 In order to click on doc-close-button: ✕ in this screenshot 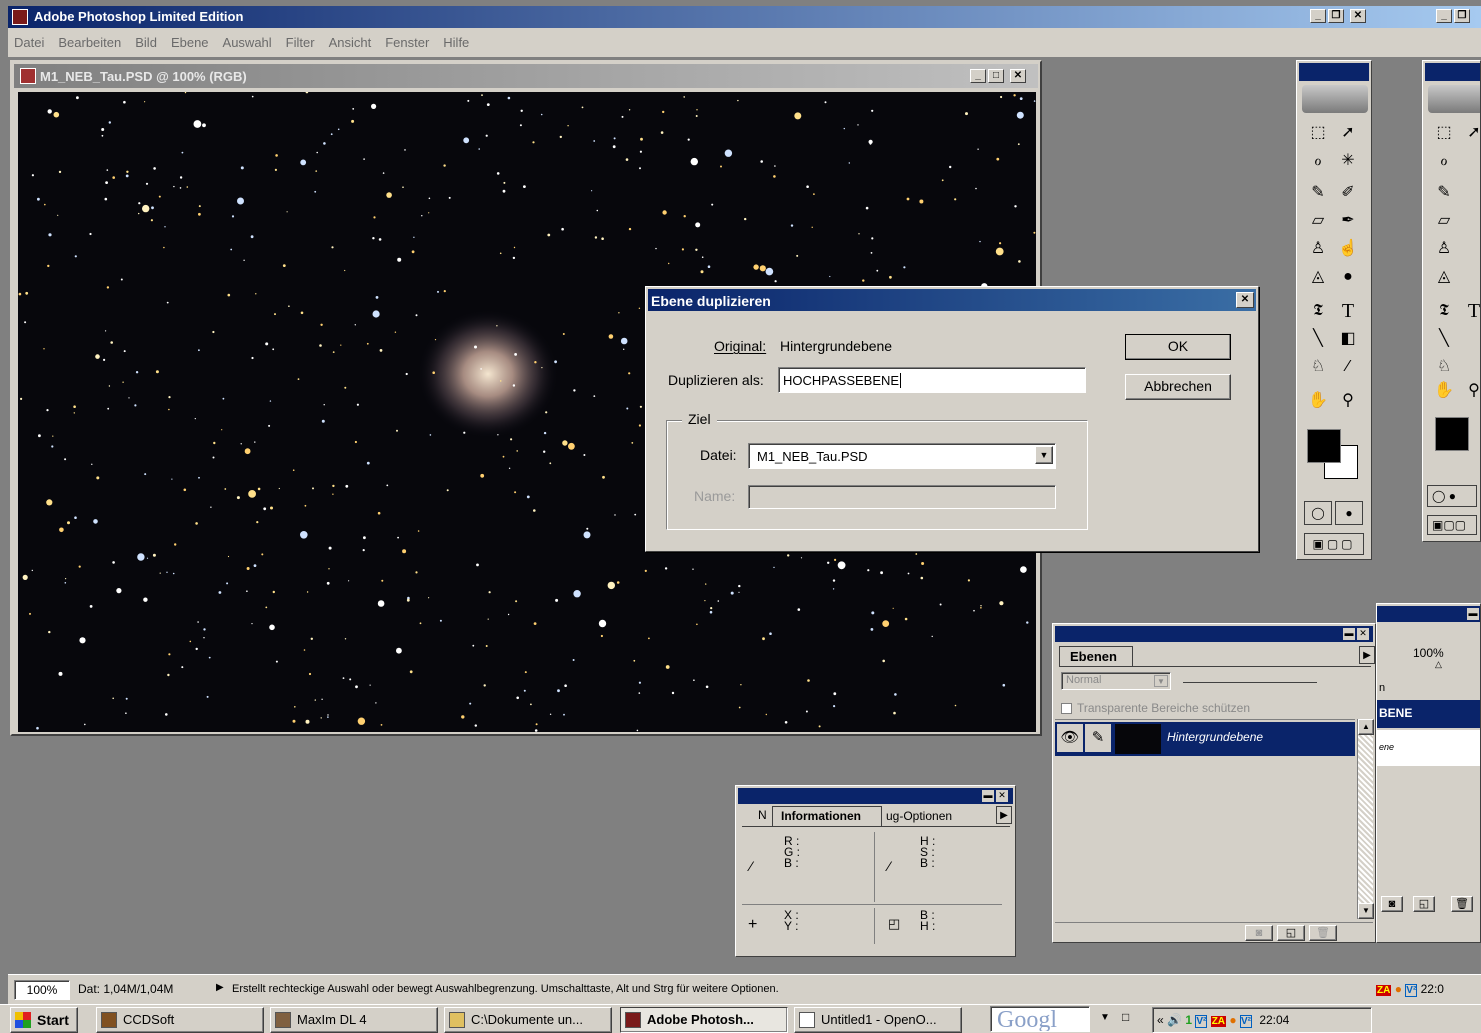, I will do `click(1018, 76)`.